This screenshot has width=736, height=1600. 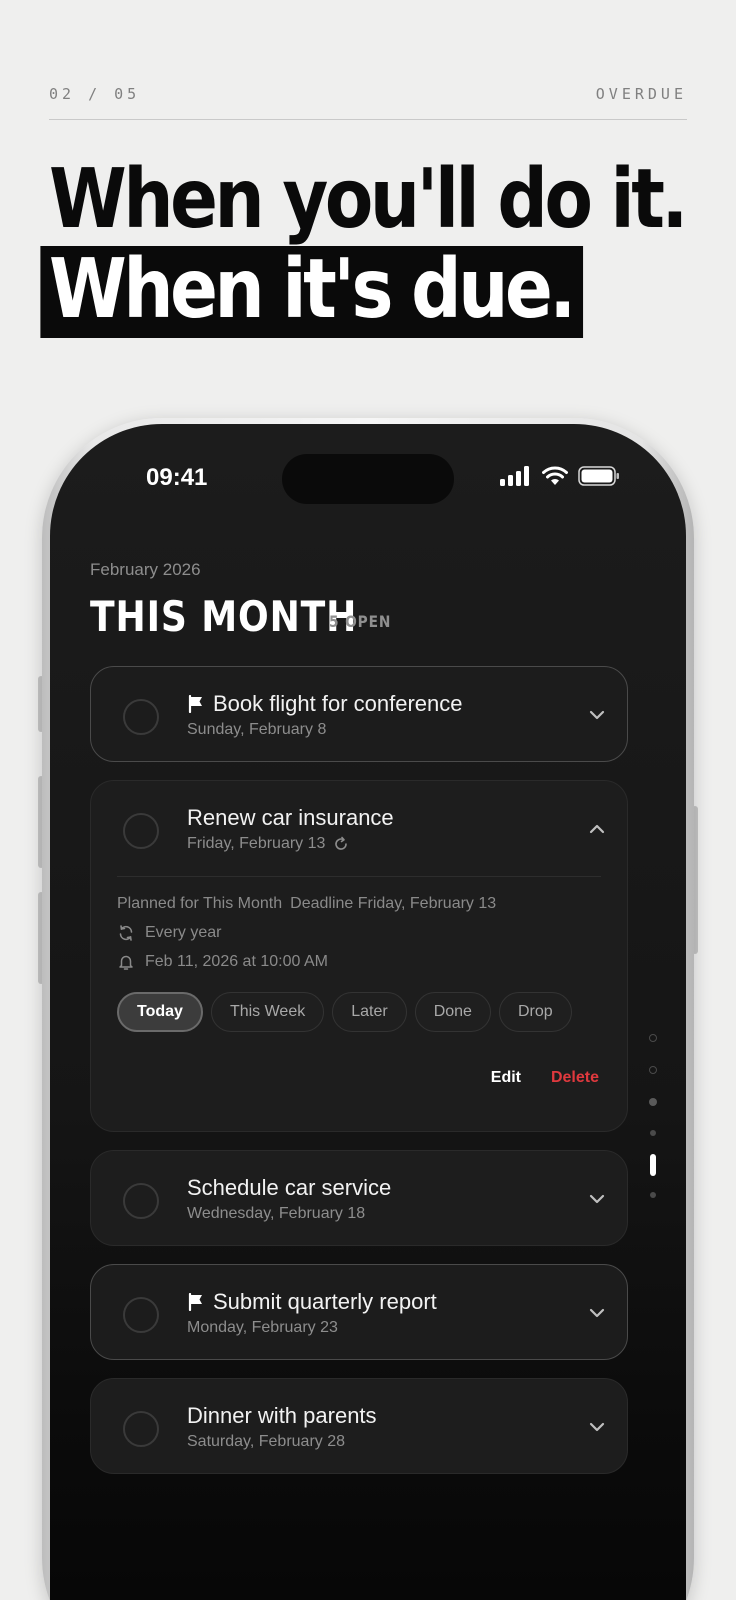 I want to click on headline: When you'll do it. When it's due., so click(x=364, y=245).